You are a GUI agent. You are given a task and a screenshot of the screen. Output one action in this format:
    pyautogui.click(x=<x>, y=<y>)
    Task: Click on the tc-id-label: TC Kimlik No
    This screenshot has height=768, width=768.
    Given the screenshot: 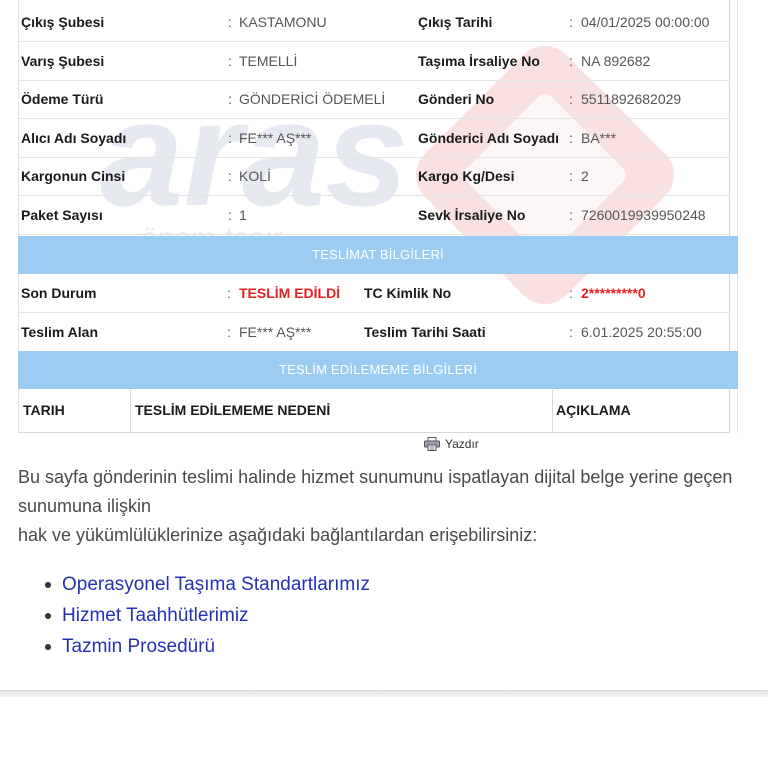 What is the action you would take?
    pyautogui.click(x=408, y=293)
    